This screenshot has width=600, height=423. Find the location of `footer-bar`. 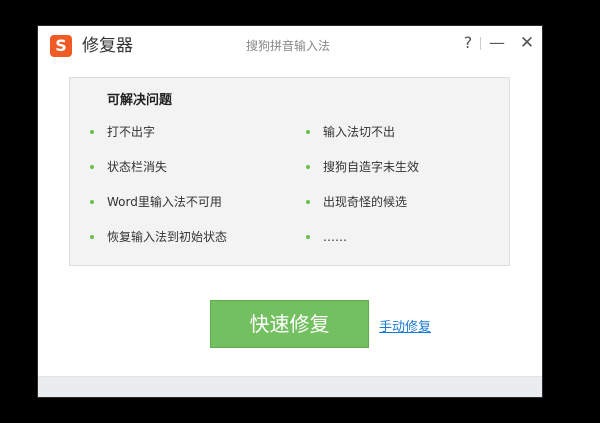

footer-bar is located at coordinates (290, 386).